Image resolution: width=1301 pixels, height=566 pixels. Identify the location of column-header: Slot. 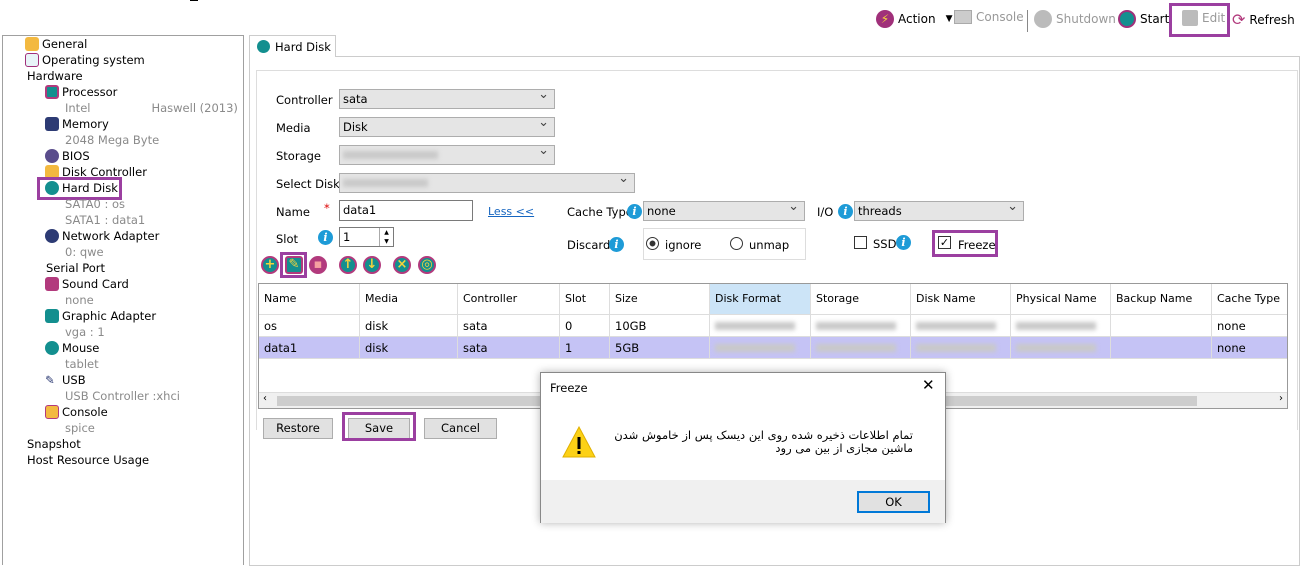
(585, 299).